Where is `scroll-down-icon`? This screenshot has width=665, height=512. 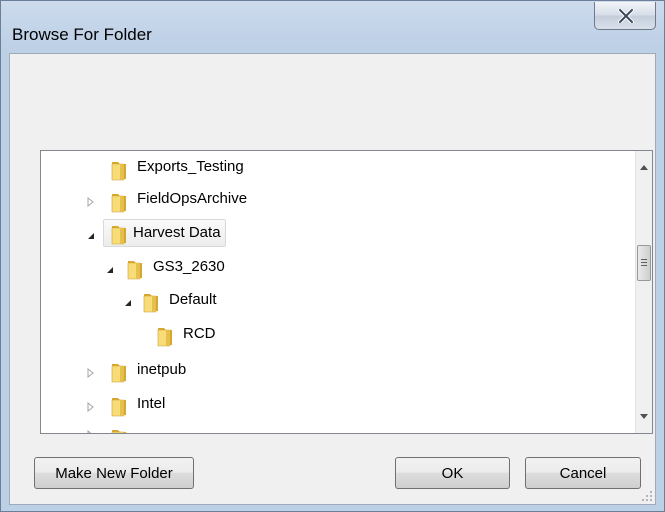 scroll-down-icon is located at coordinates (644, 416).